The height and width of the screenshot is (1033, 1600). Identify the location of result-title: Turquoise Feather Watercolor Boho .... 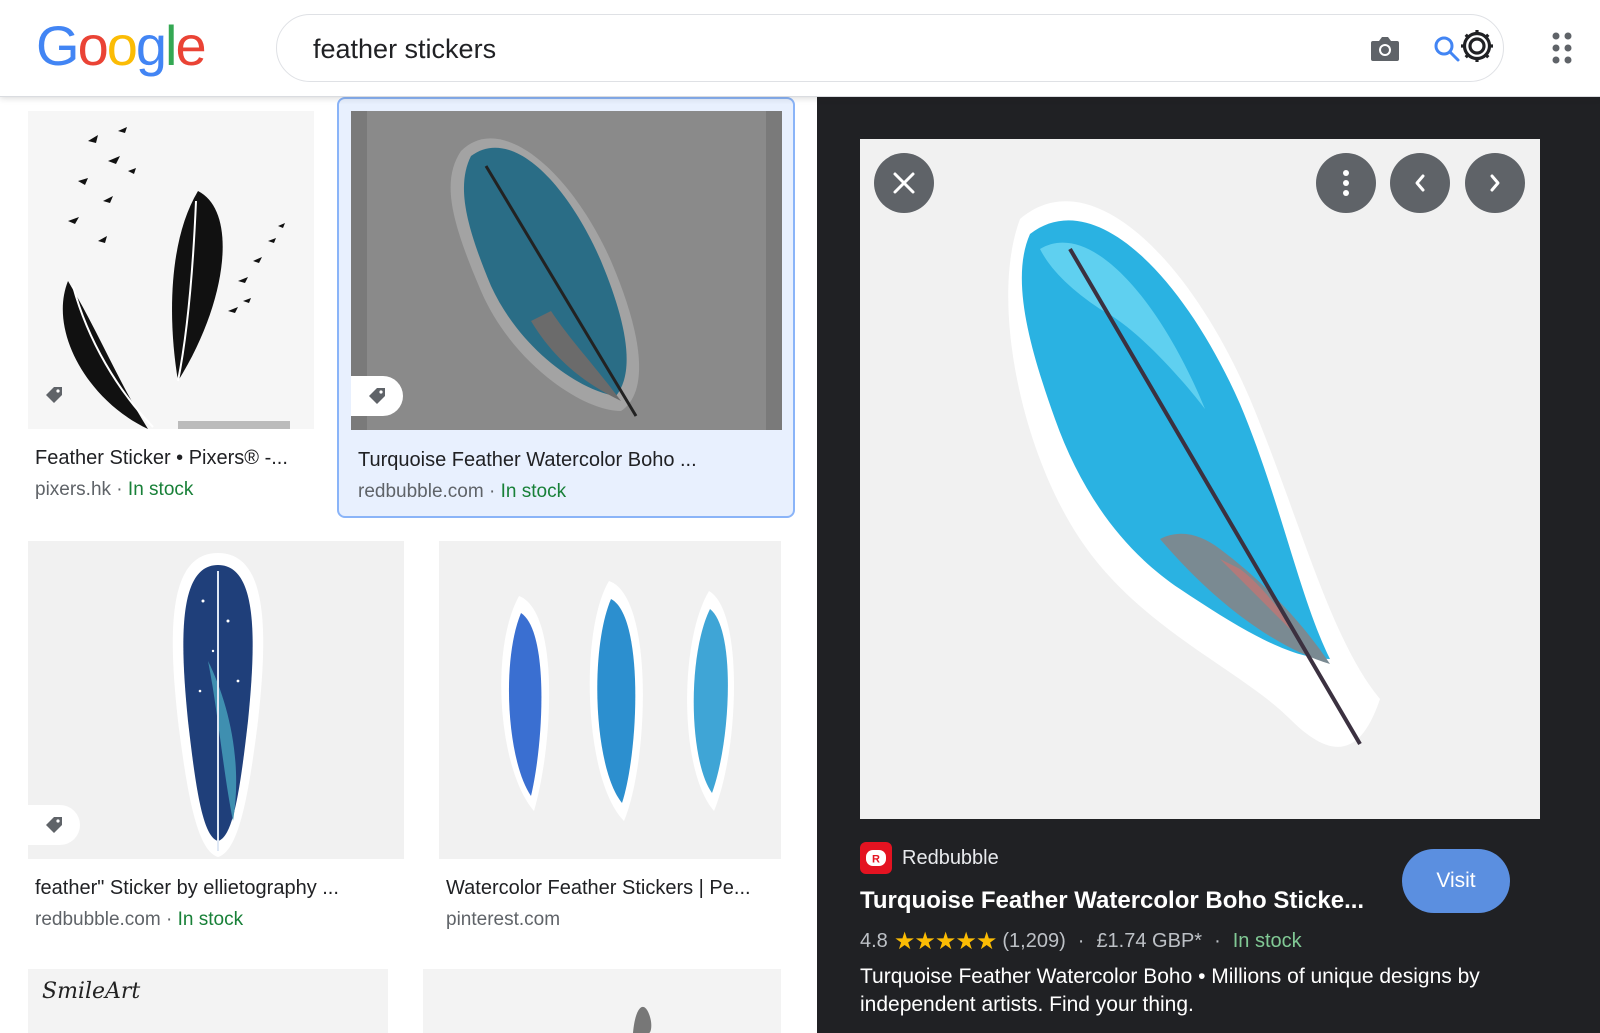
(527, 460).